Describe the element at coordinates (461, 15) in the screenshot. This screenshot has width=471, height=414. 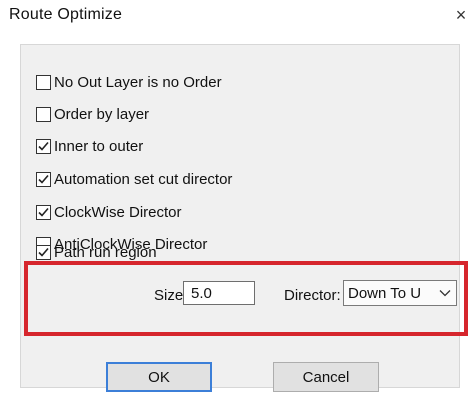
I see `close-icon: ×` at that location.